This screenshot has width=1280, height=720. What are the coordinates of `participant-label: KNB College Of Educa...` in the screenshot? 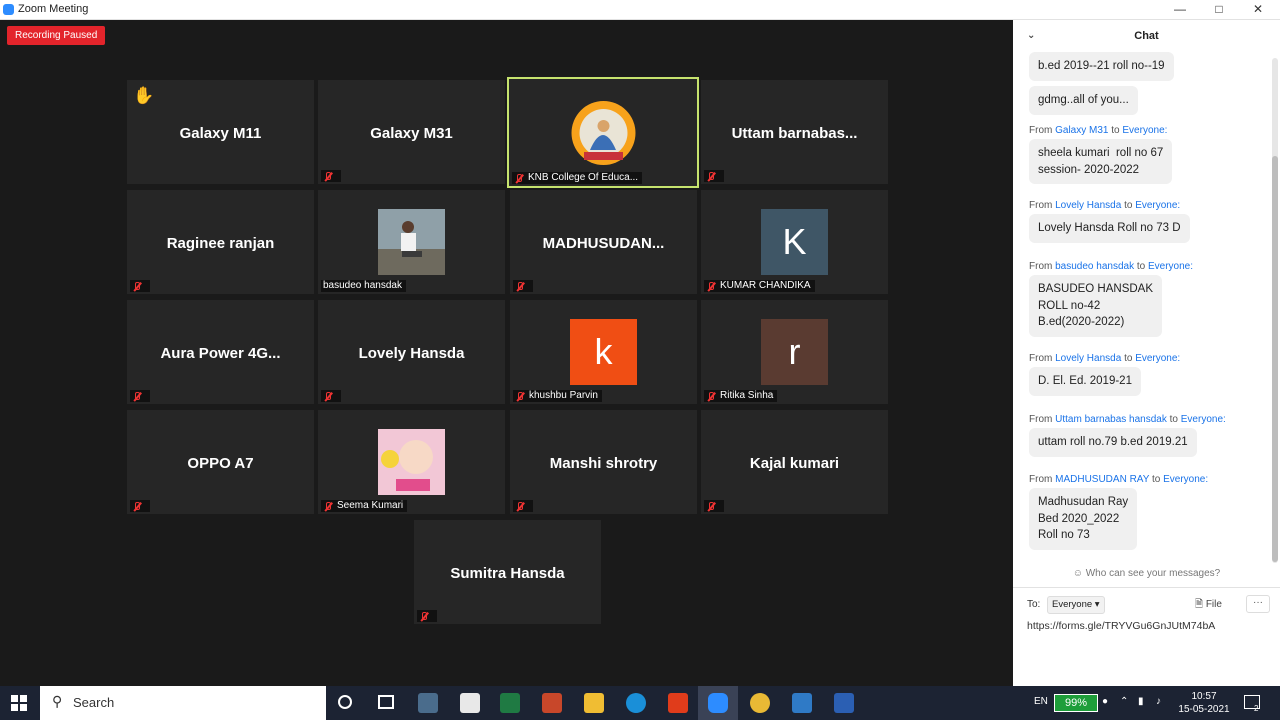 It's located at (577, 178).